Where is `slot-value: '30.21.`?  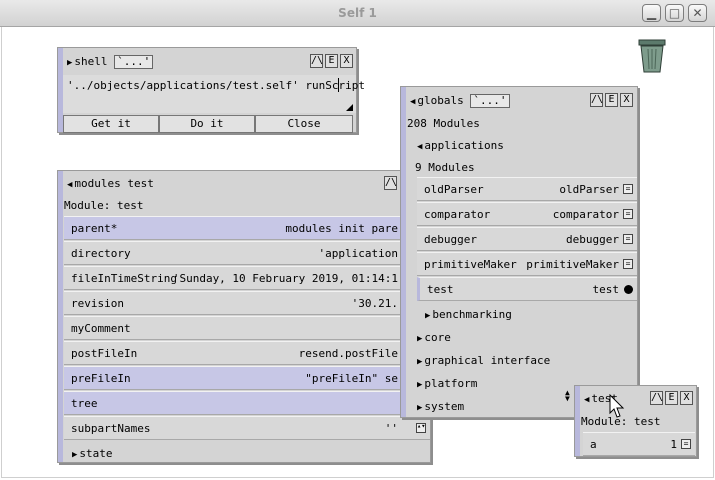
slot-value: '30.21. is located at coordinates (374, 303).